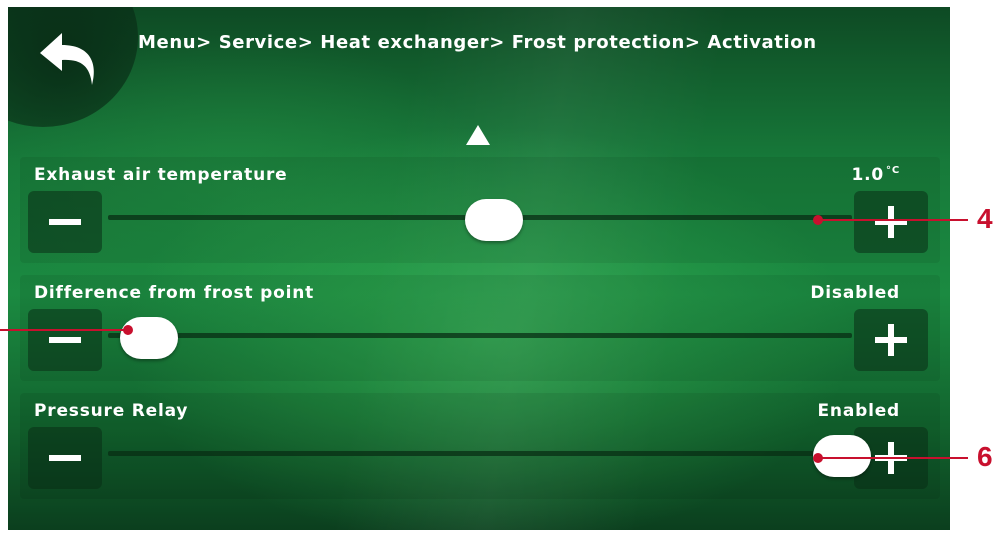 The width and height of the screenshot is (1005, 537). What do you see at coordinates (858, 411) in the screenshot?
I see `setting-value: Enabled` at bounding box center [858, 411].